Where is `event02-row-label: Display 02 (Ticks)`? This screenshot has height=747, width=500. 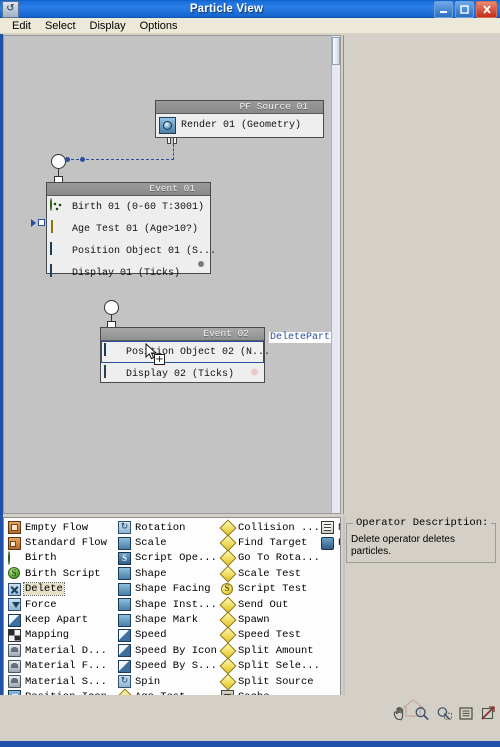 event02-row-label: Display 02 (Ticks) is located at coordinates (180, 374).